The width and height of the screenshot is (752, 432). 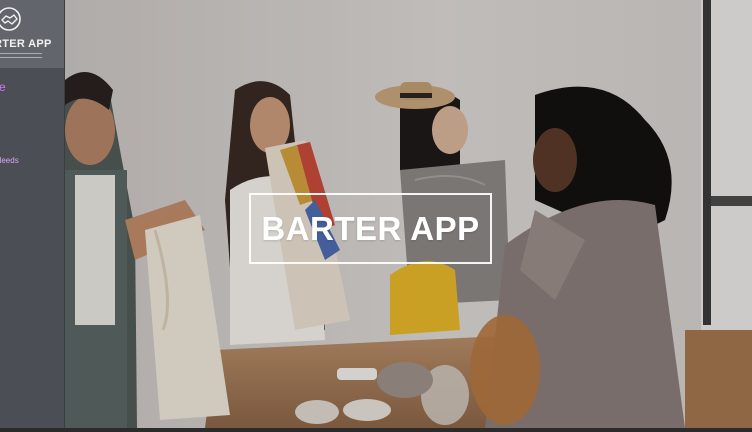 What do you see at coordinates (21, 55) in the screenshot?
I see `brand-tagline` at bounding box center [21, 55].